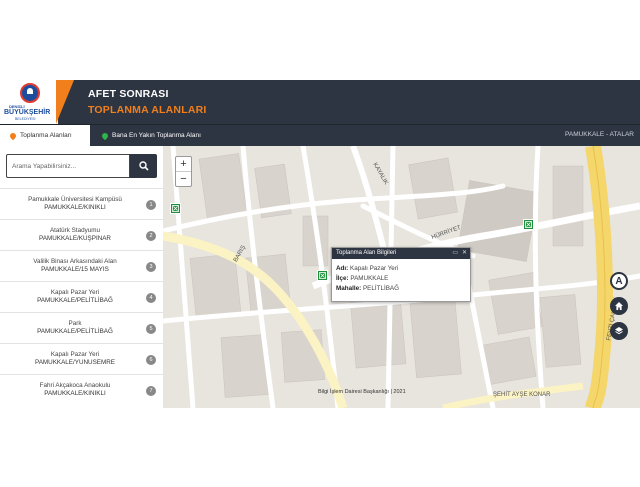 The width and height of the screenshot is (640, 487). Describe the element at coordinates (366, 253) in the screenshot. I see `popup-title: Toplanma Alan Bilgileri` at that location.